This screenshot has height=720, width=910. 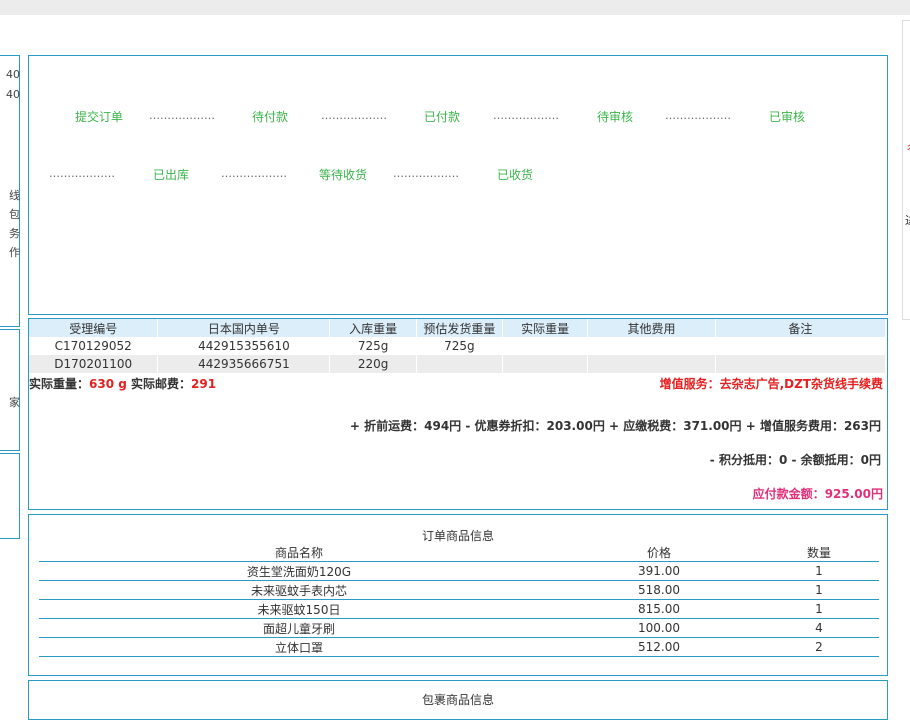 I want to click on actual-postage-label: 实际邮费：, so click(x=161, y=384).